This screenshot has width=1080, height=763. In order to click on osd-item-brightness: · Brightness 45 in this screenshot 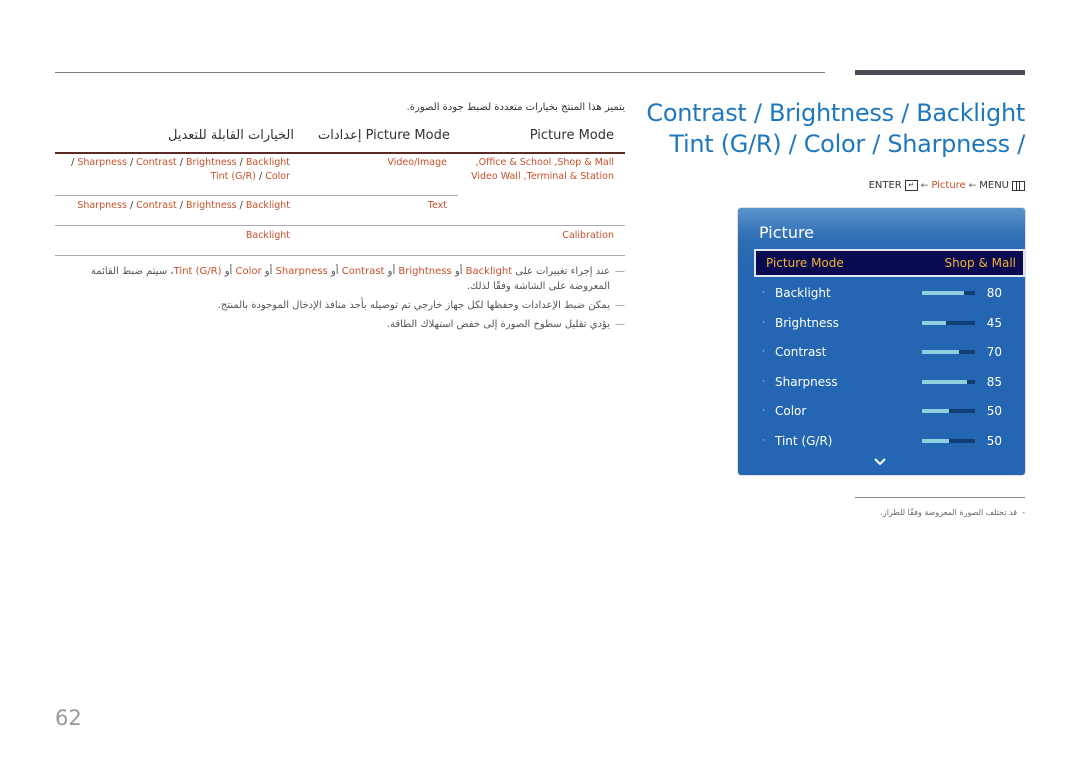, I will do `click(882, 323)`.